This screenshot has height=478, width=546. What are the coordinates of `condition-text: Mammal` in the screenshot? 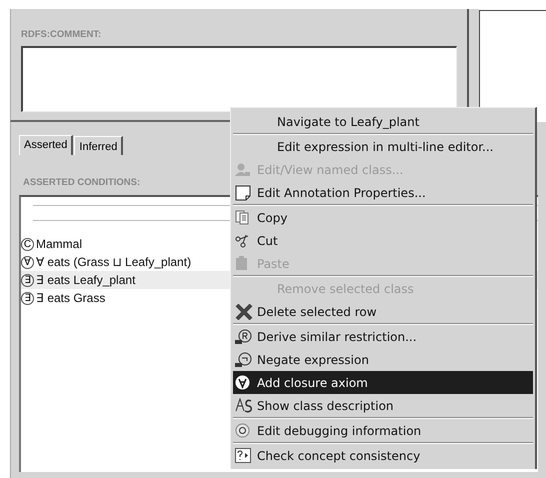 It's located at (59, 244).